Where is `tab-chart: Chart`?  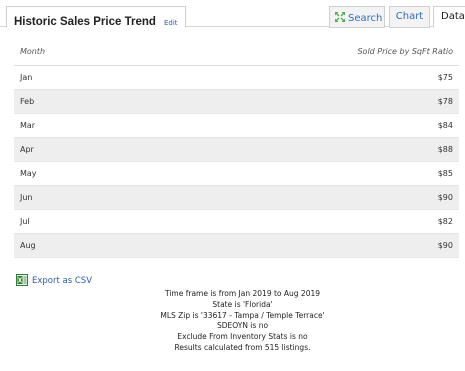 tab-chart: Chart is located at coordinates (409, 17).